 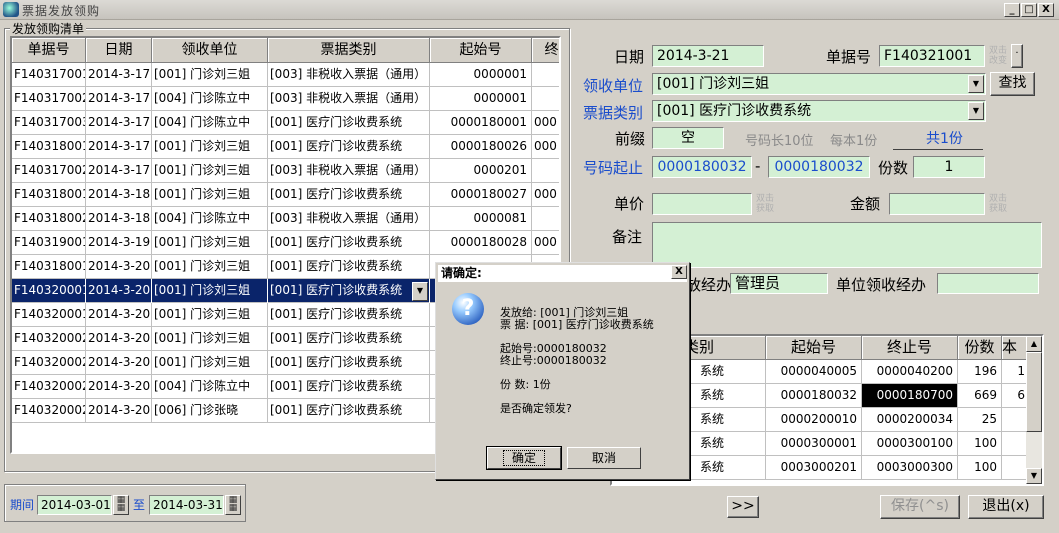 What do you see at coordinates (819, 84) in the screenshot?
I see `unit-select: [001] 门诊刘三姐` at bounding box center [819, 84].